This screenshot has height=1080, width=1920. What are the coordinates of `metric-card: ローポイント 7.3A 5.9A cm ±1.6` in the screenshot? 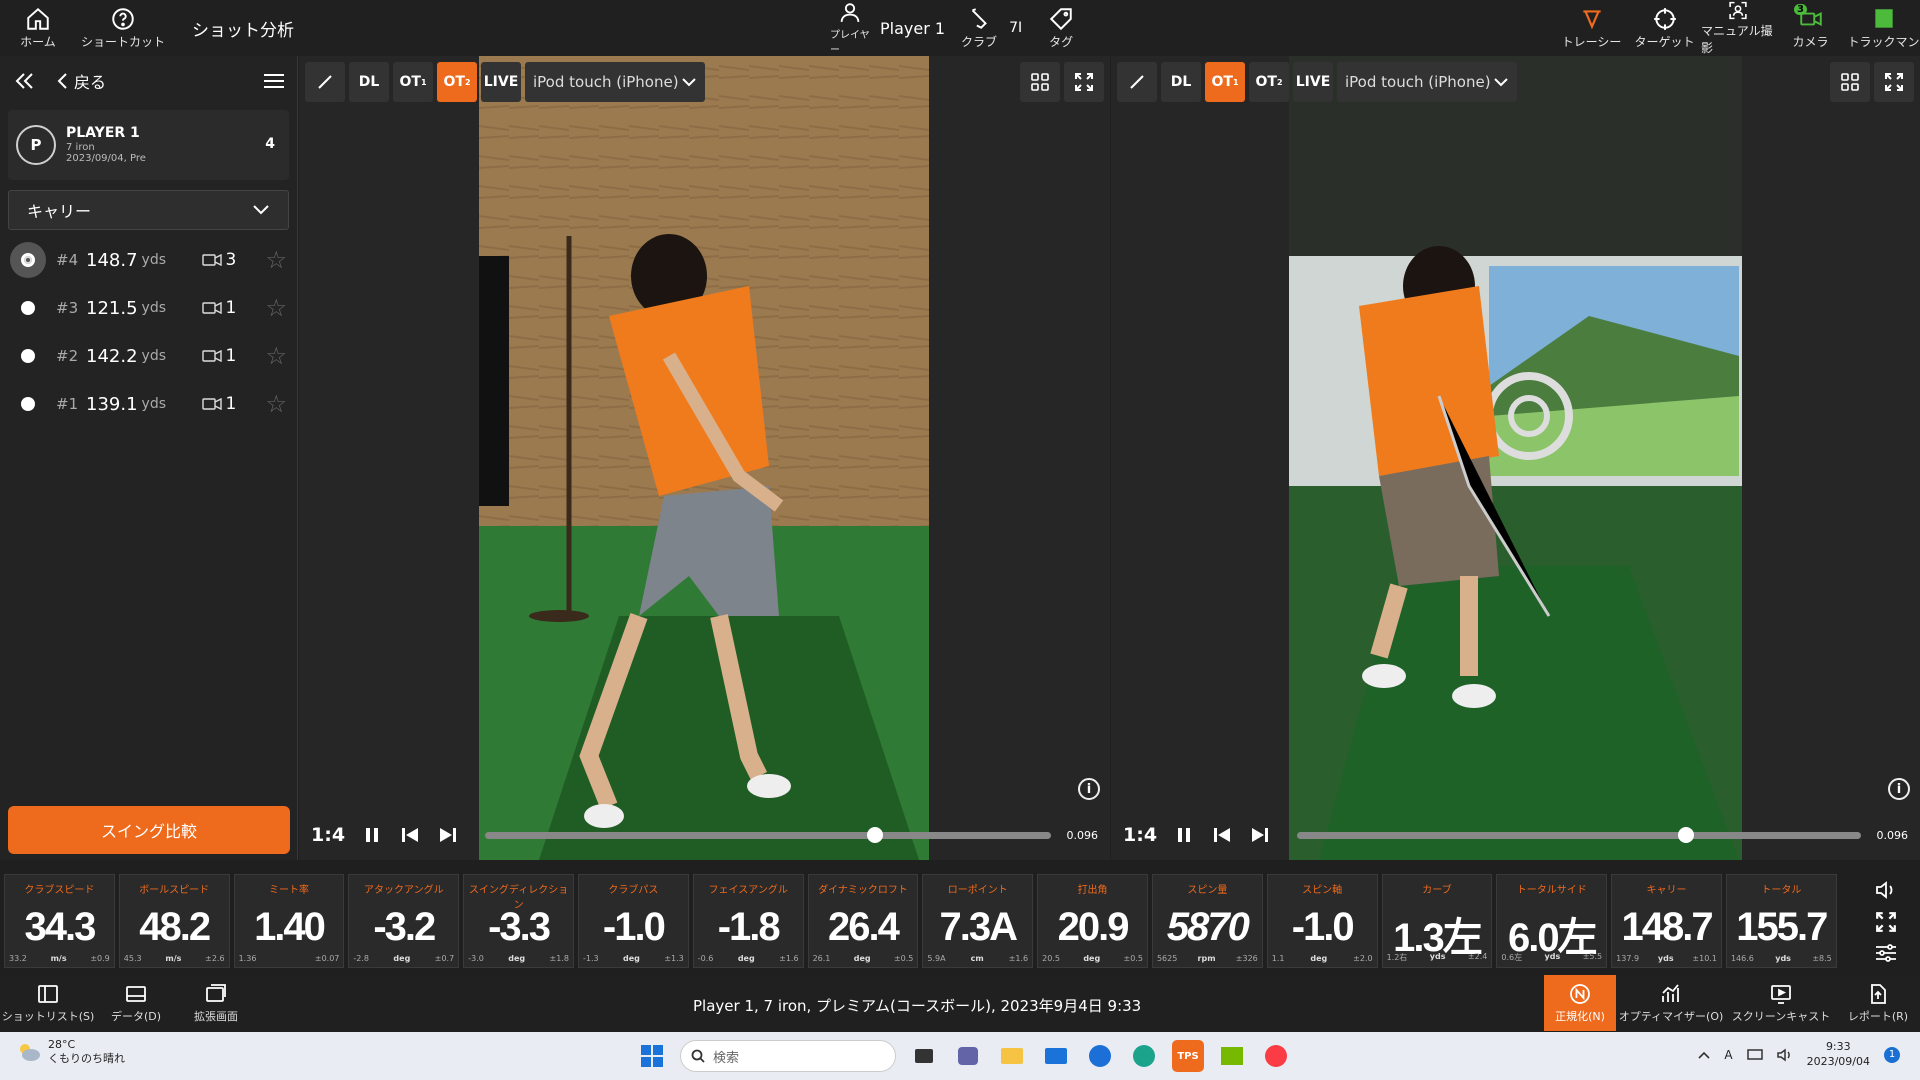 It's located at (978, 921).